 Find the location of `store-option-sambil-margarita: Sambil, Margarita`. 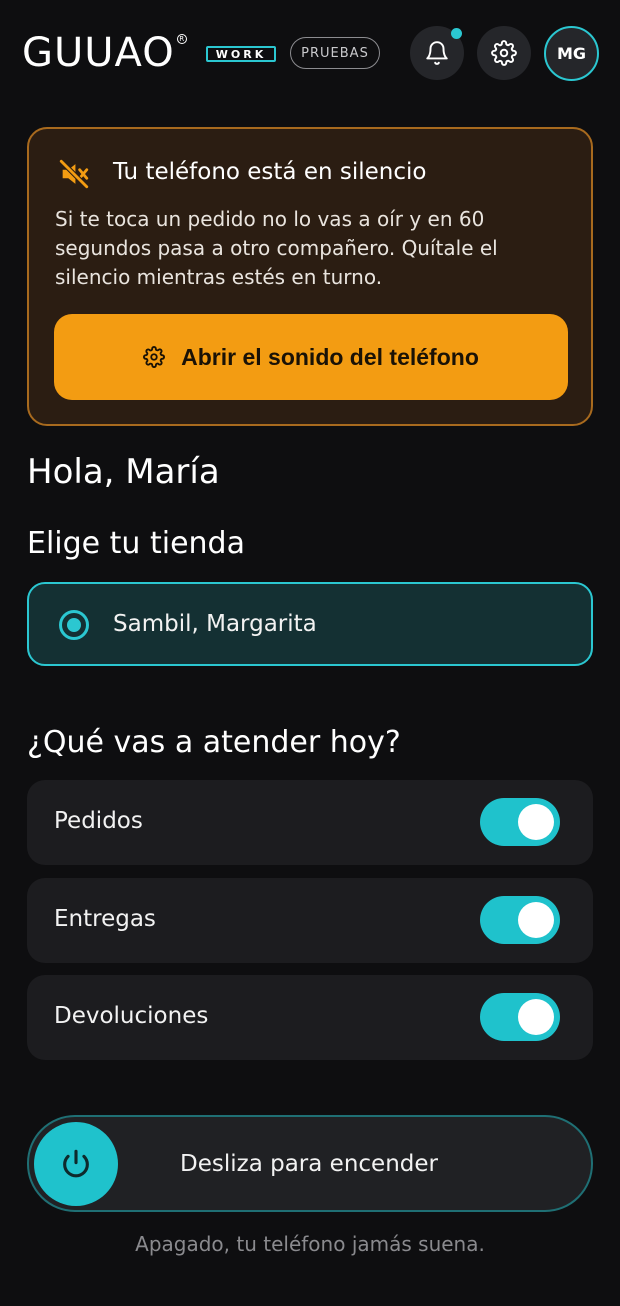

store-option-sambil-margarita: Sambil, Margarita is located at coordinates (310, 624).